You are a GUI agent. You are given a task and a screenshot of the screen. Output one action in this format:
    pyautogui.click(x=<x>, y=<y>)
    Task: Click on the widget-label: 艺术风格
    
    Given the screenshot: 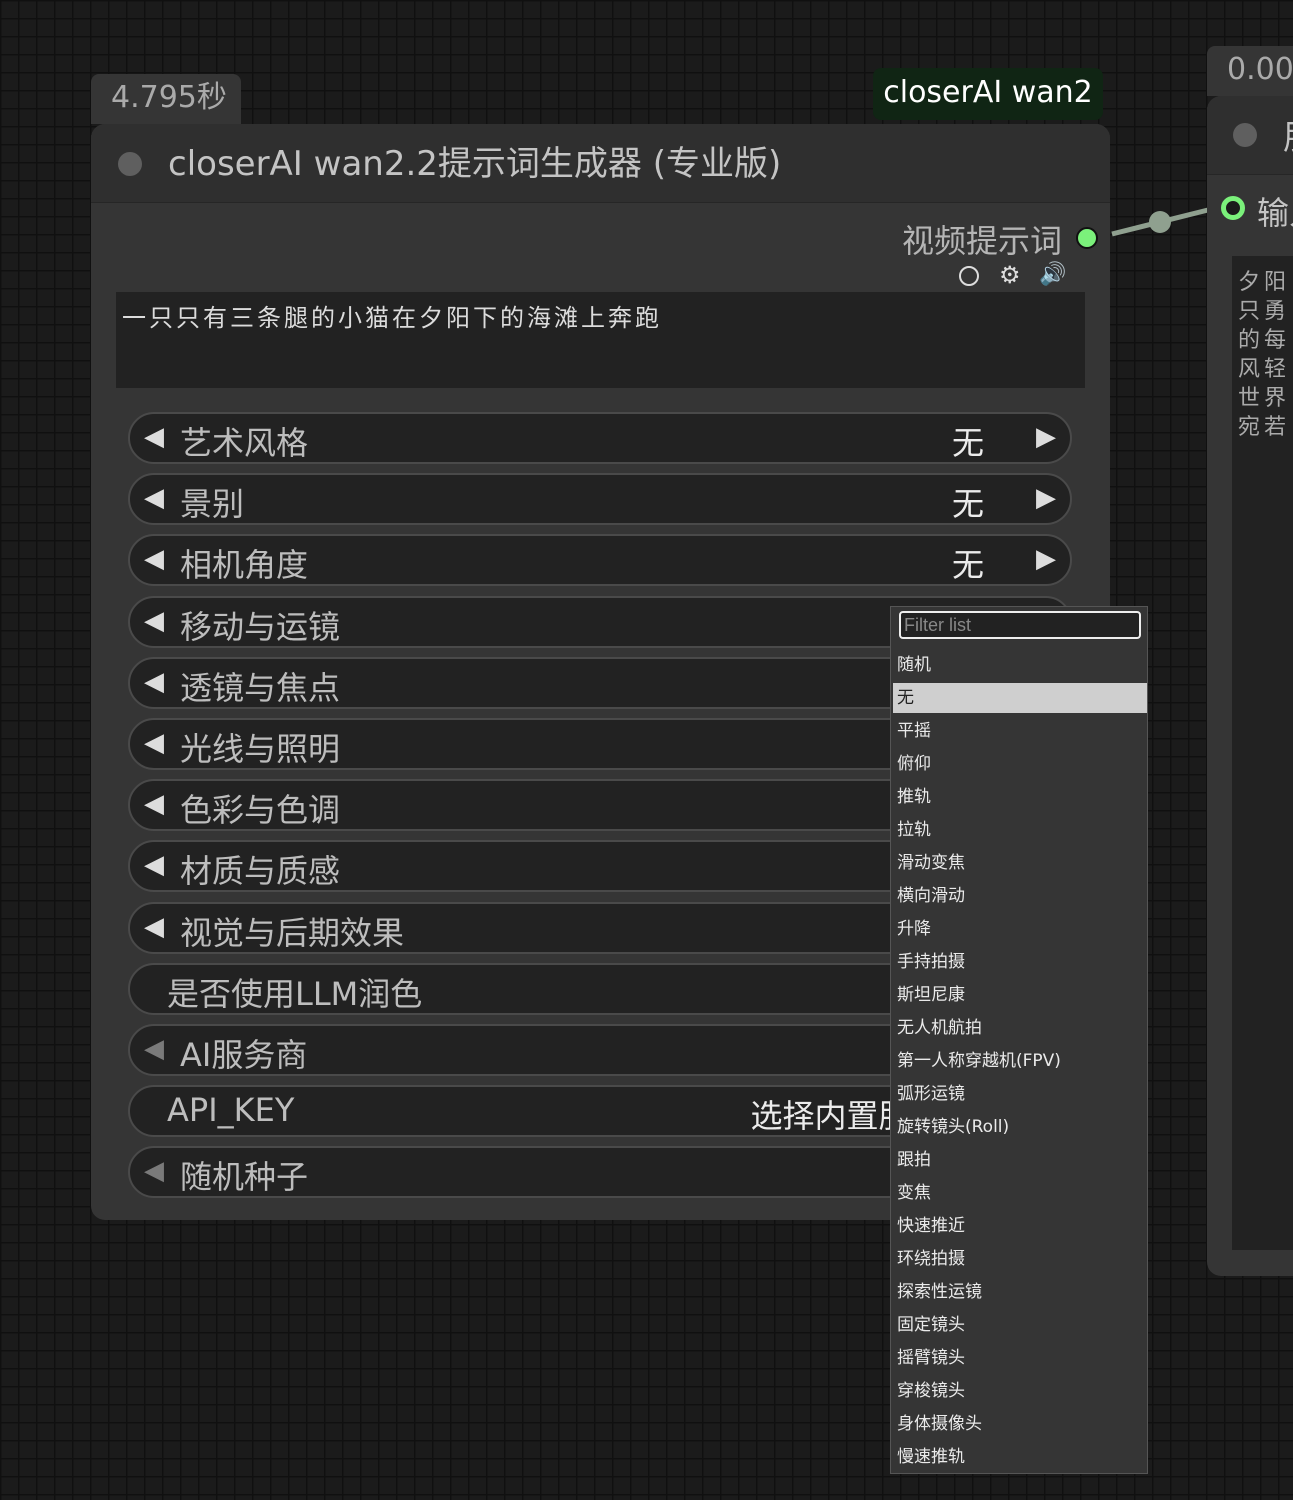 What is the action you would take?
    pyautogui.click(x=244, y=443)
    